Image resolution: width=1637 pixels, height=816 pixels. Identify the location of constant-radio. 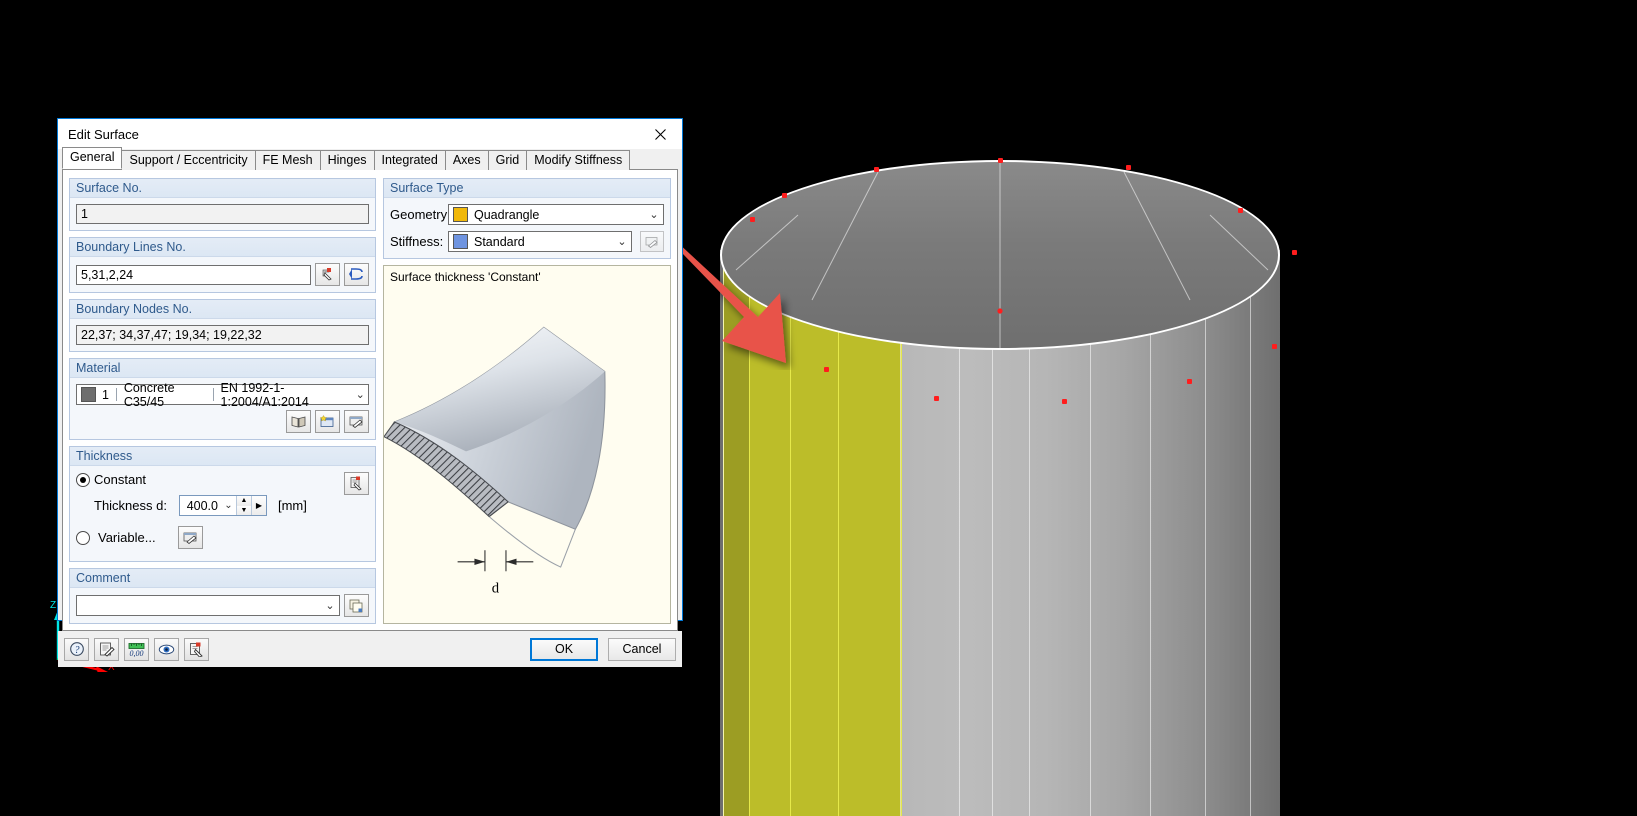
(83, 479).